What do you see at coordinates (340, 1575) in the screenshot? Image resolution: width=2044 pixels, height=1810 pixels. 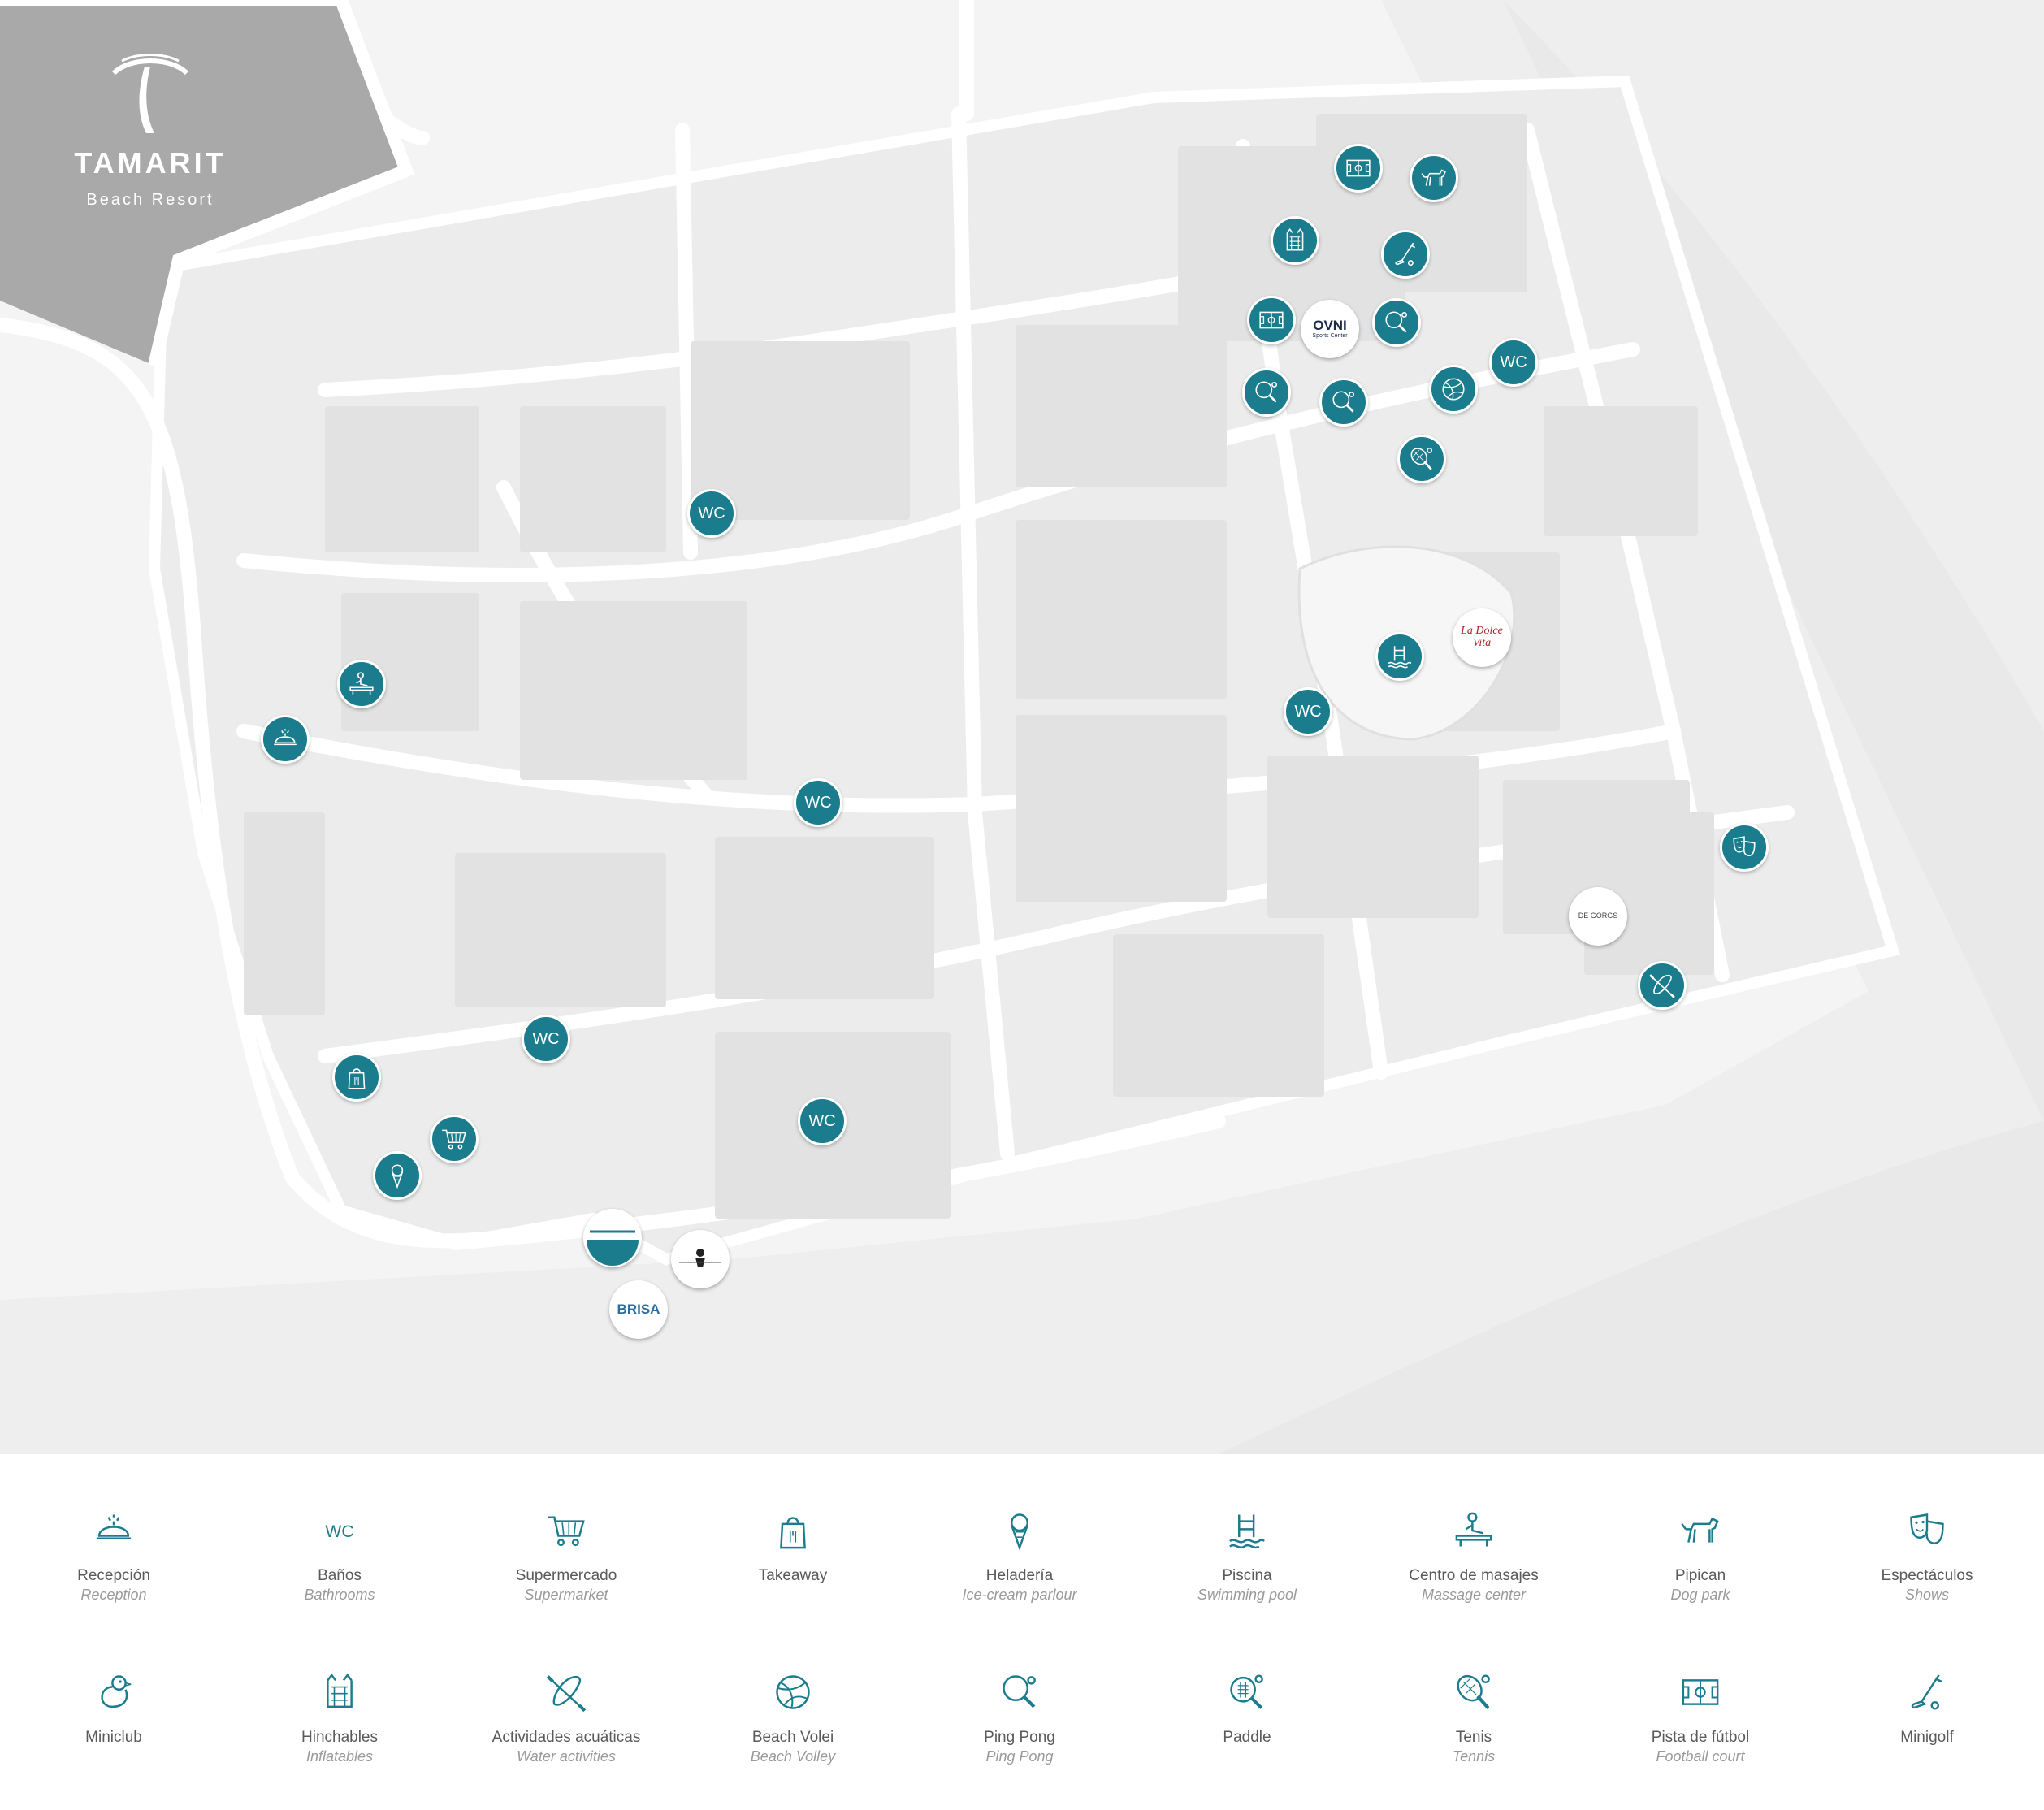 I see `legend-label: Baños` at bounding box center [340, 1575].